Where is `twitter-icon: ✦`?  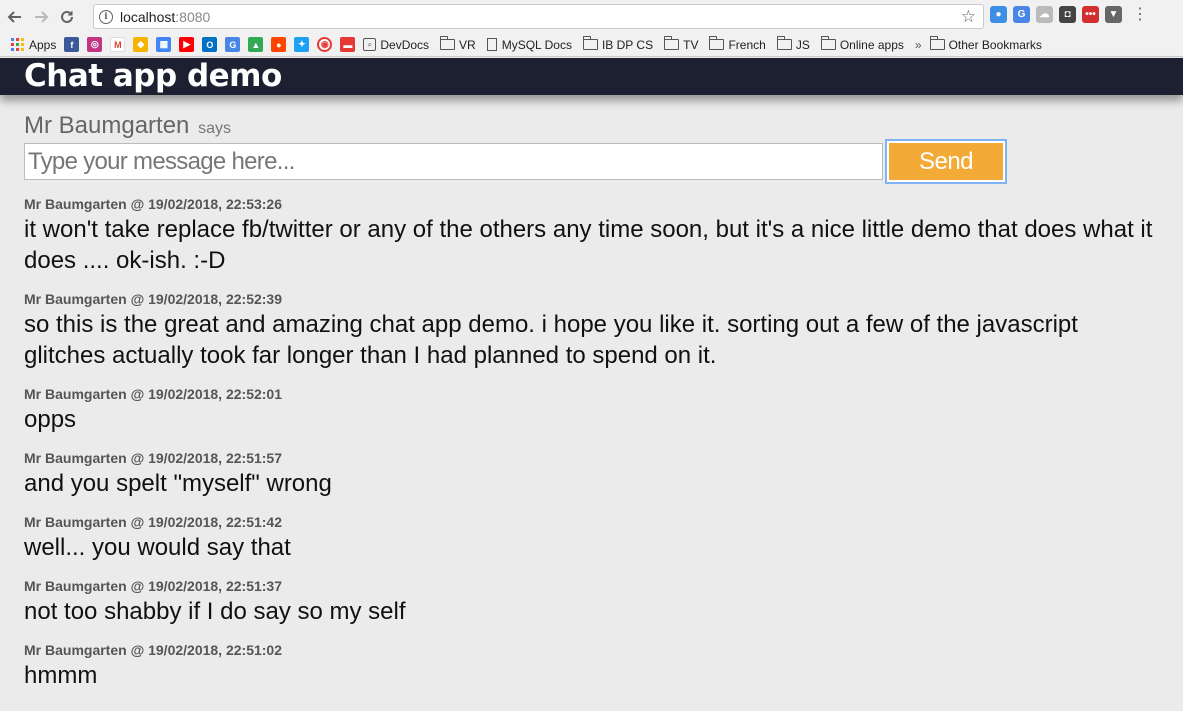 twitter-icon: ✦ is located at coordinates (302, 44).